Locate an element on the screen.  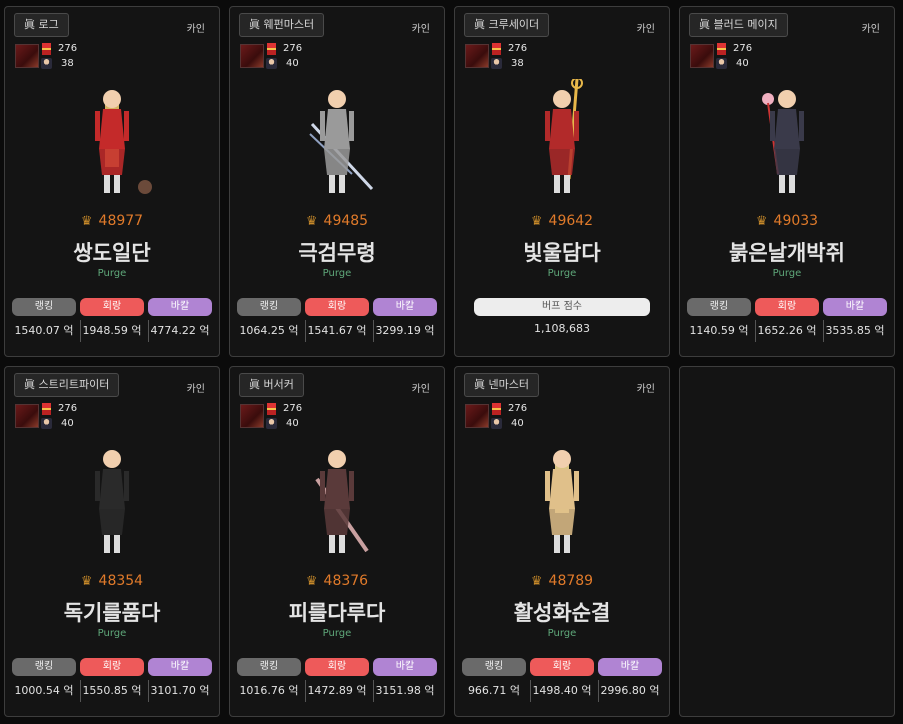
fame-row: ♛ 49485 is located at coordinates (337, 221).